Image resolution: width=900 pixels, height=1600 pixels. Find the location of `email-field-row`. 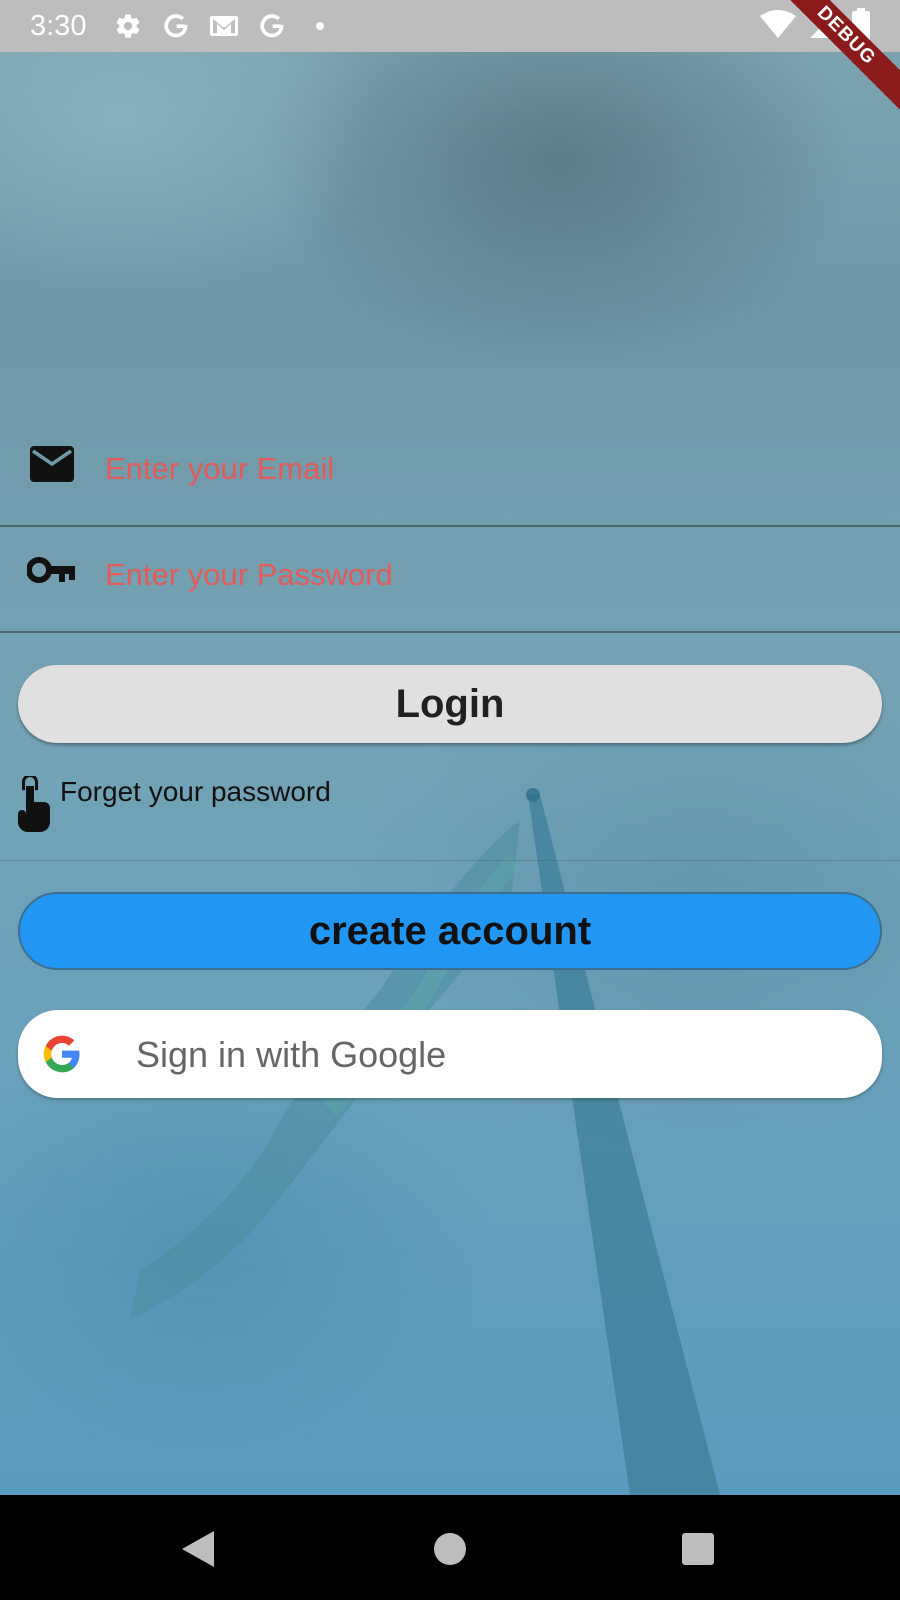

email-field-row is located at coordinates (450, 474).